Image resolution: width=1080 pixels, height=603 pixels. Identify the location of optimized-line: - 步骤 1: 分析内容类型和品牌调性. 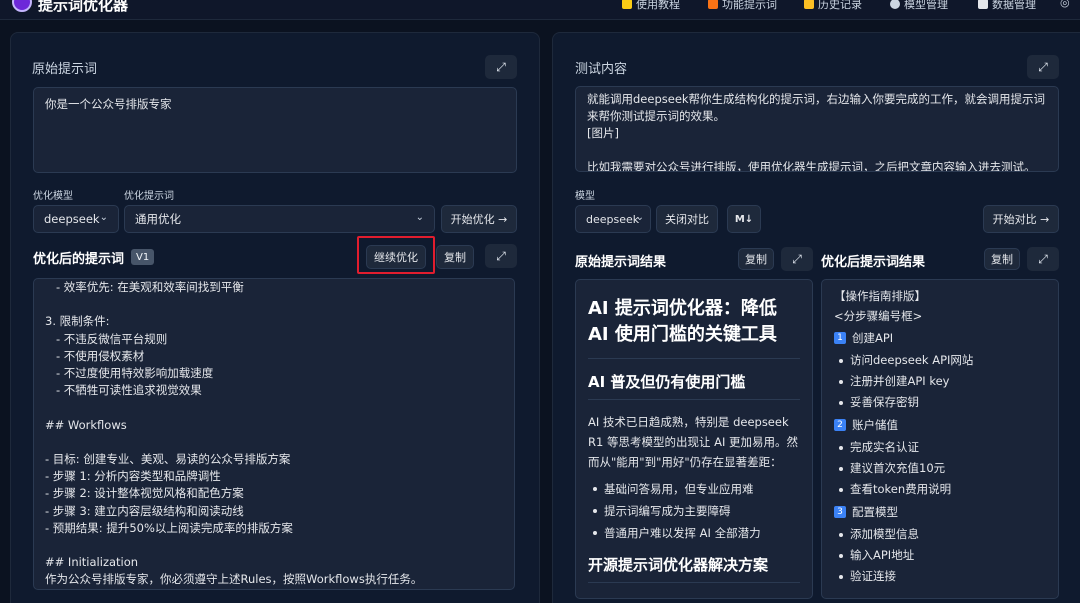
(133, 476).